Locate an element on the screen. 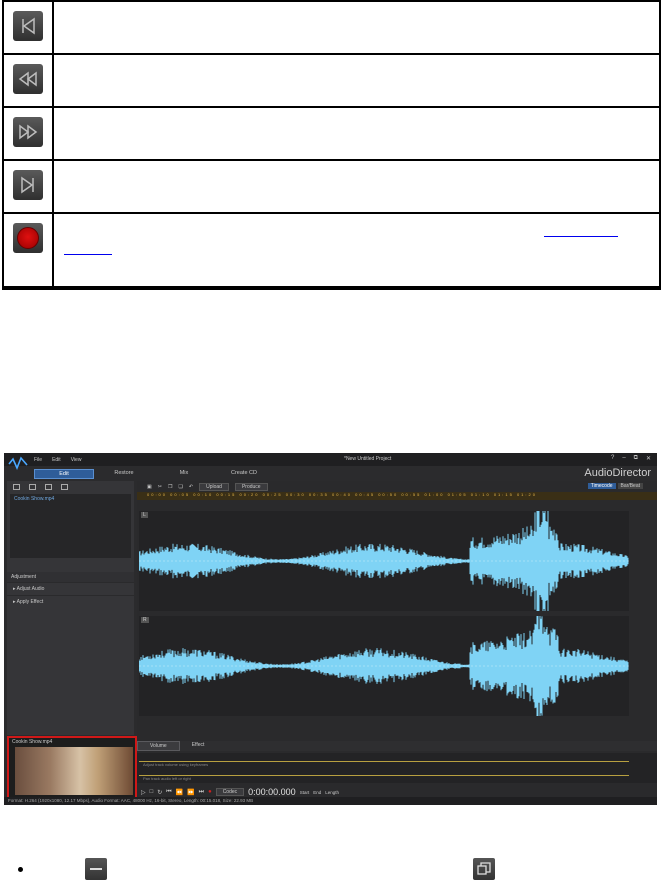 This screenshot has width=661, height=880. tab-mix: Mix is located at coordinates (184, 474).